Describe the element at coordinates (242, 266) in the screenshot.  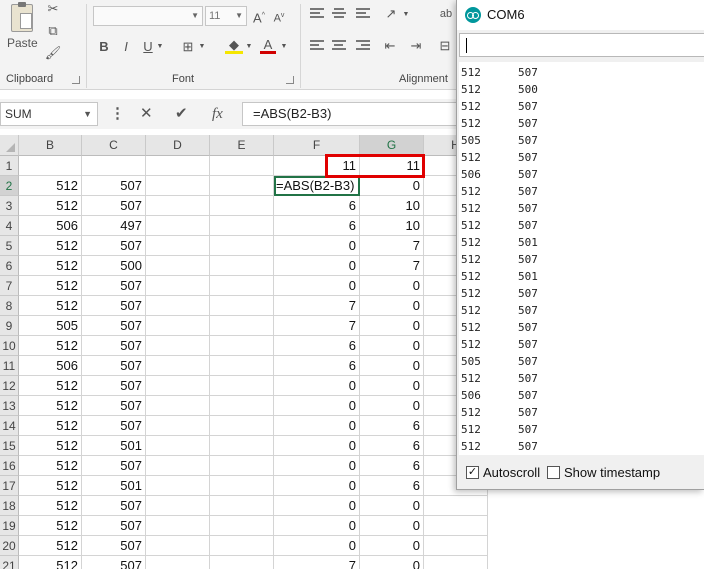
I see `cell-e6` at that location.